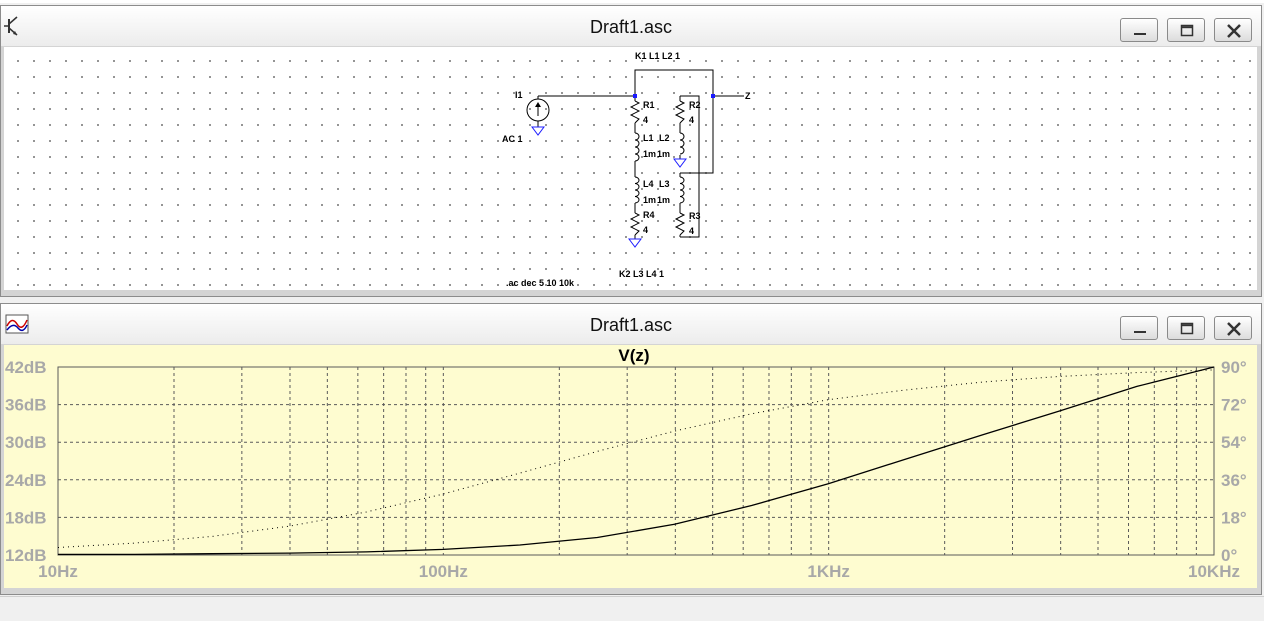 This screenshot has width=1264, height=621. I want to click on r1-value: 4, so click(645, 120).